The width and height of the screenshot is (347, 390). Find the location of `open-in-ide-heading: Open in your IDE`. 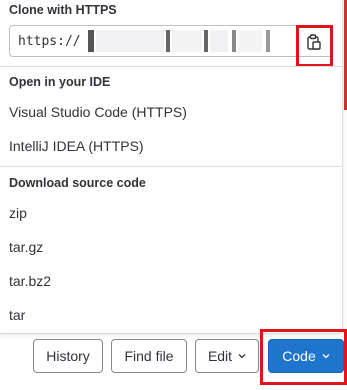

open-in-ide-heading: Open in your IDE is located at coordinates (60, 82).